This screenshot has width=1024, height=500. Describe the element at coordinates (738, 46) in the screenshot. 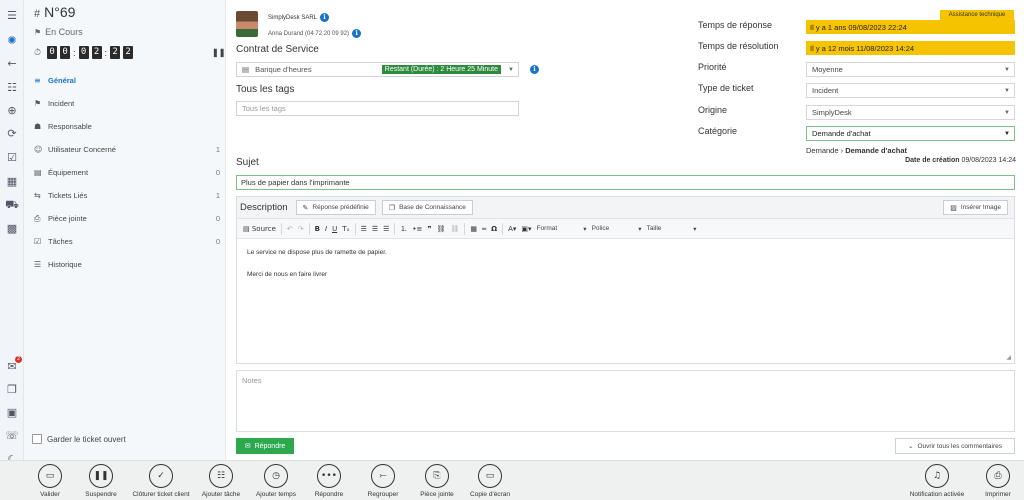

I see `resolution-time-label: Temps de résolution` at that location.